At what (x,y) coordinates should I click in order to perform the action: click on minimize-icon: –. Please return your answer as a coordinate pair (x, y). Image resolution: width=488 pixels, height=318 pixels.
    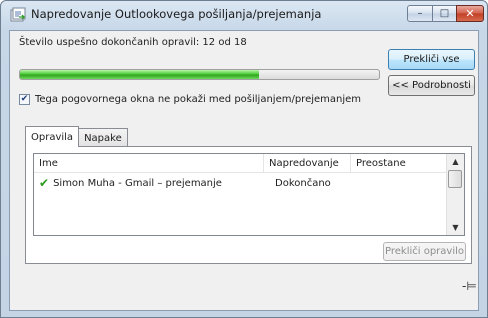
    Looking at the image, I should click on (420, 13).